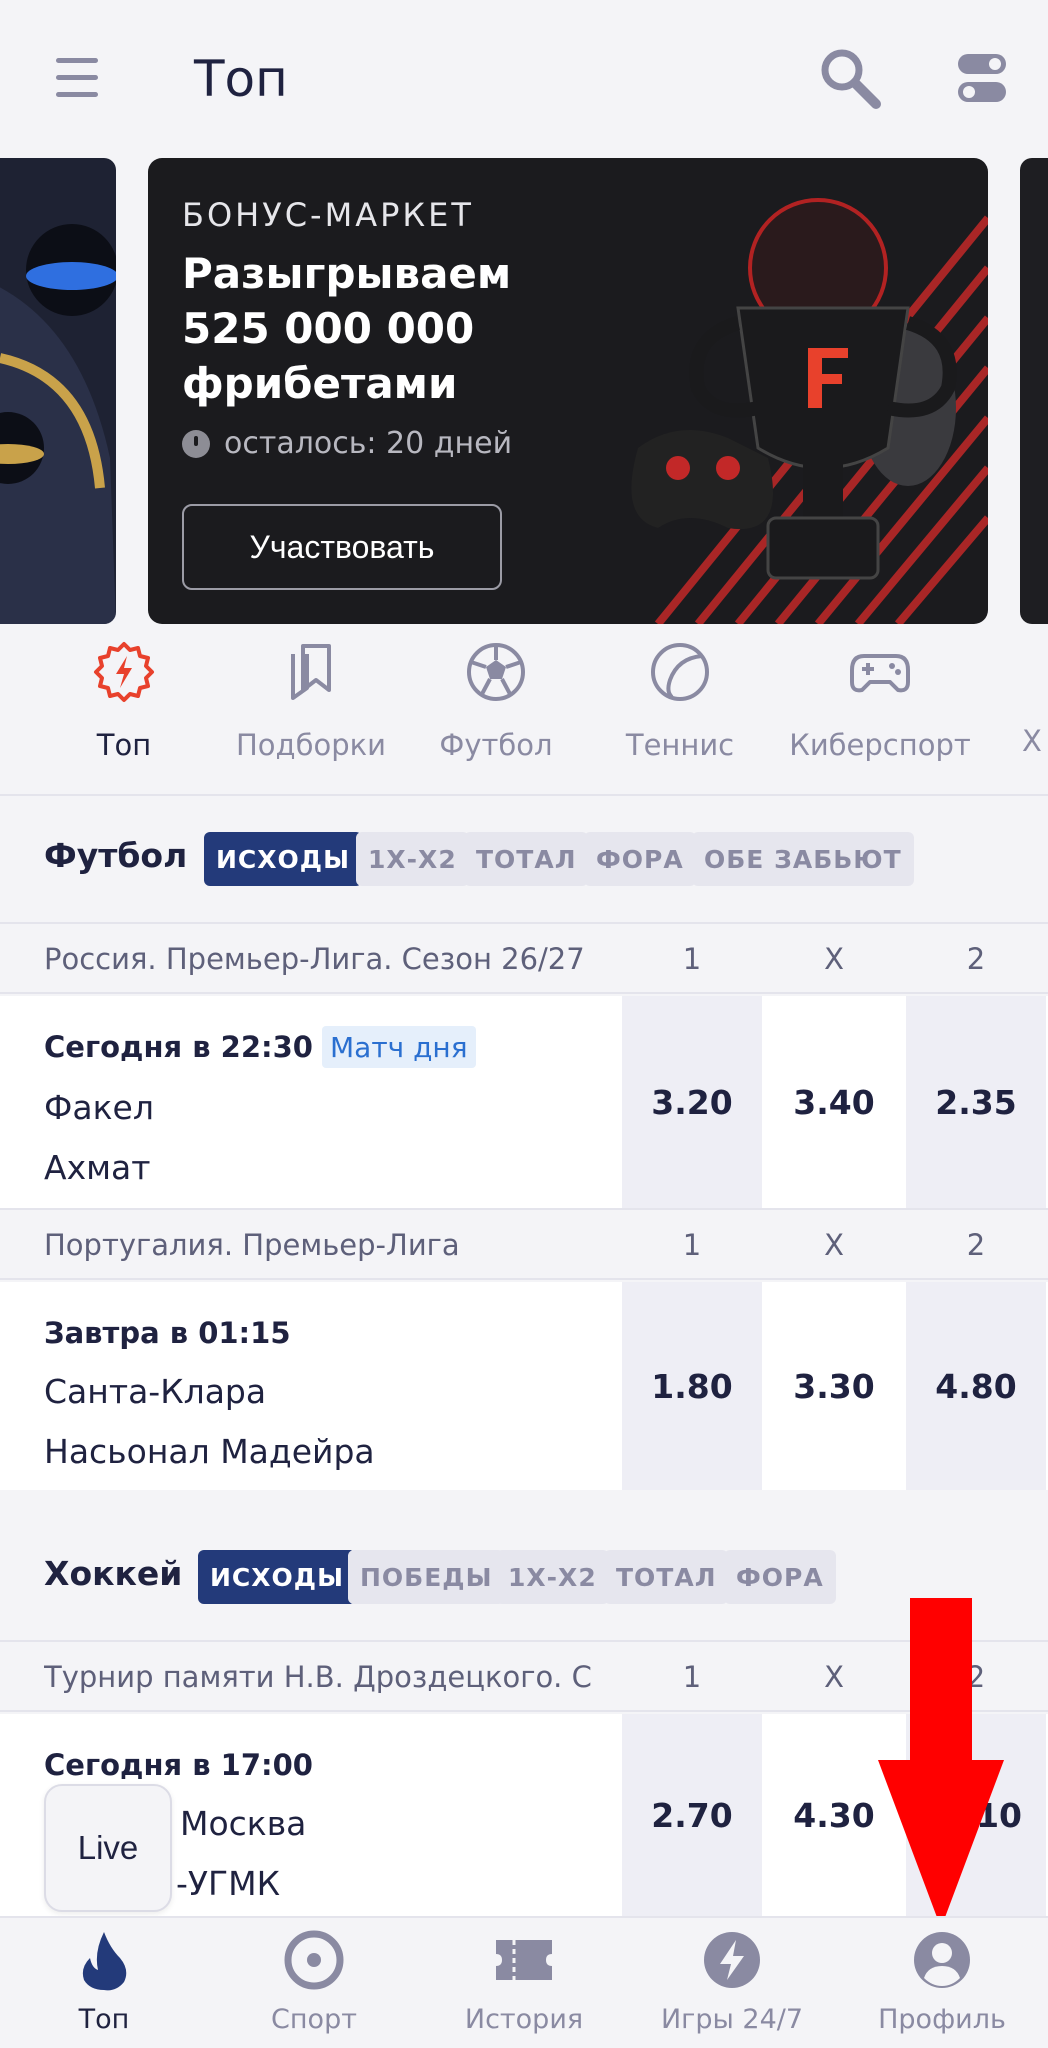 This screenshot has height=2048, width=1048. I want to click on chip-wins: ПОБЕДЫ, so click(426, 1577).